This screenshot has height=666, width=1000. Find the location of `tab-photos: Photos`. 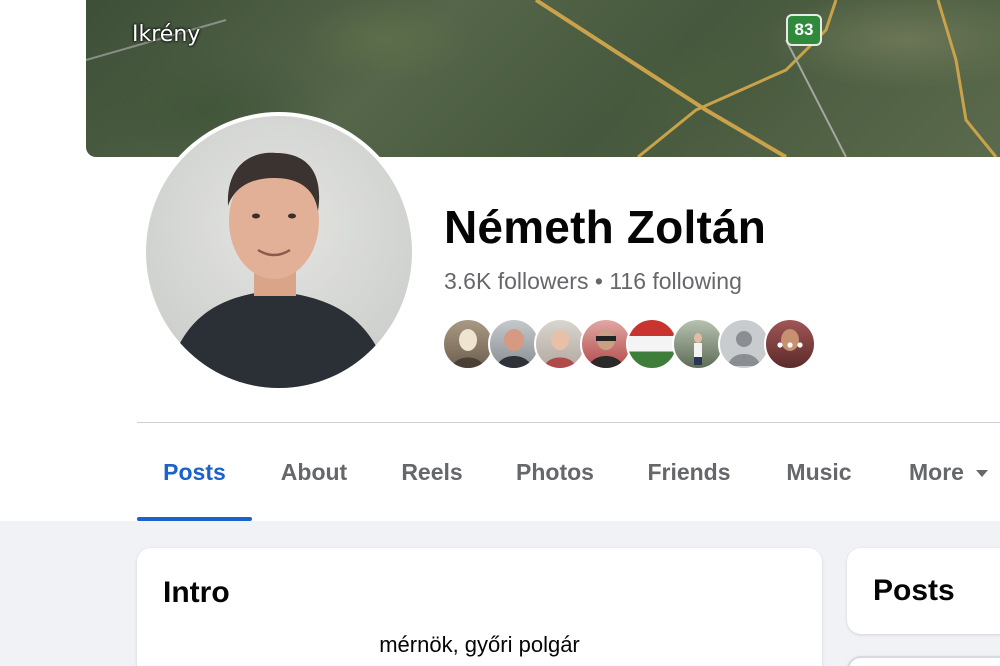

tab-photos: Photos is located at coordinates (555, 472).